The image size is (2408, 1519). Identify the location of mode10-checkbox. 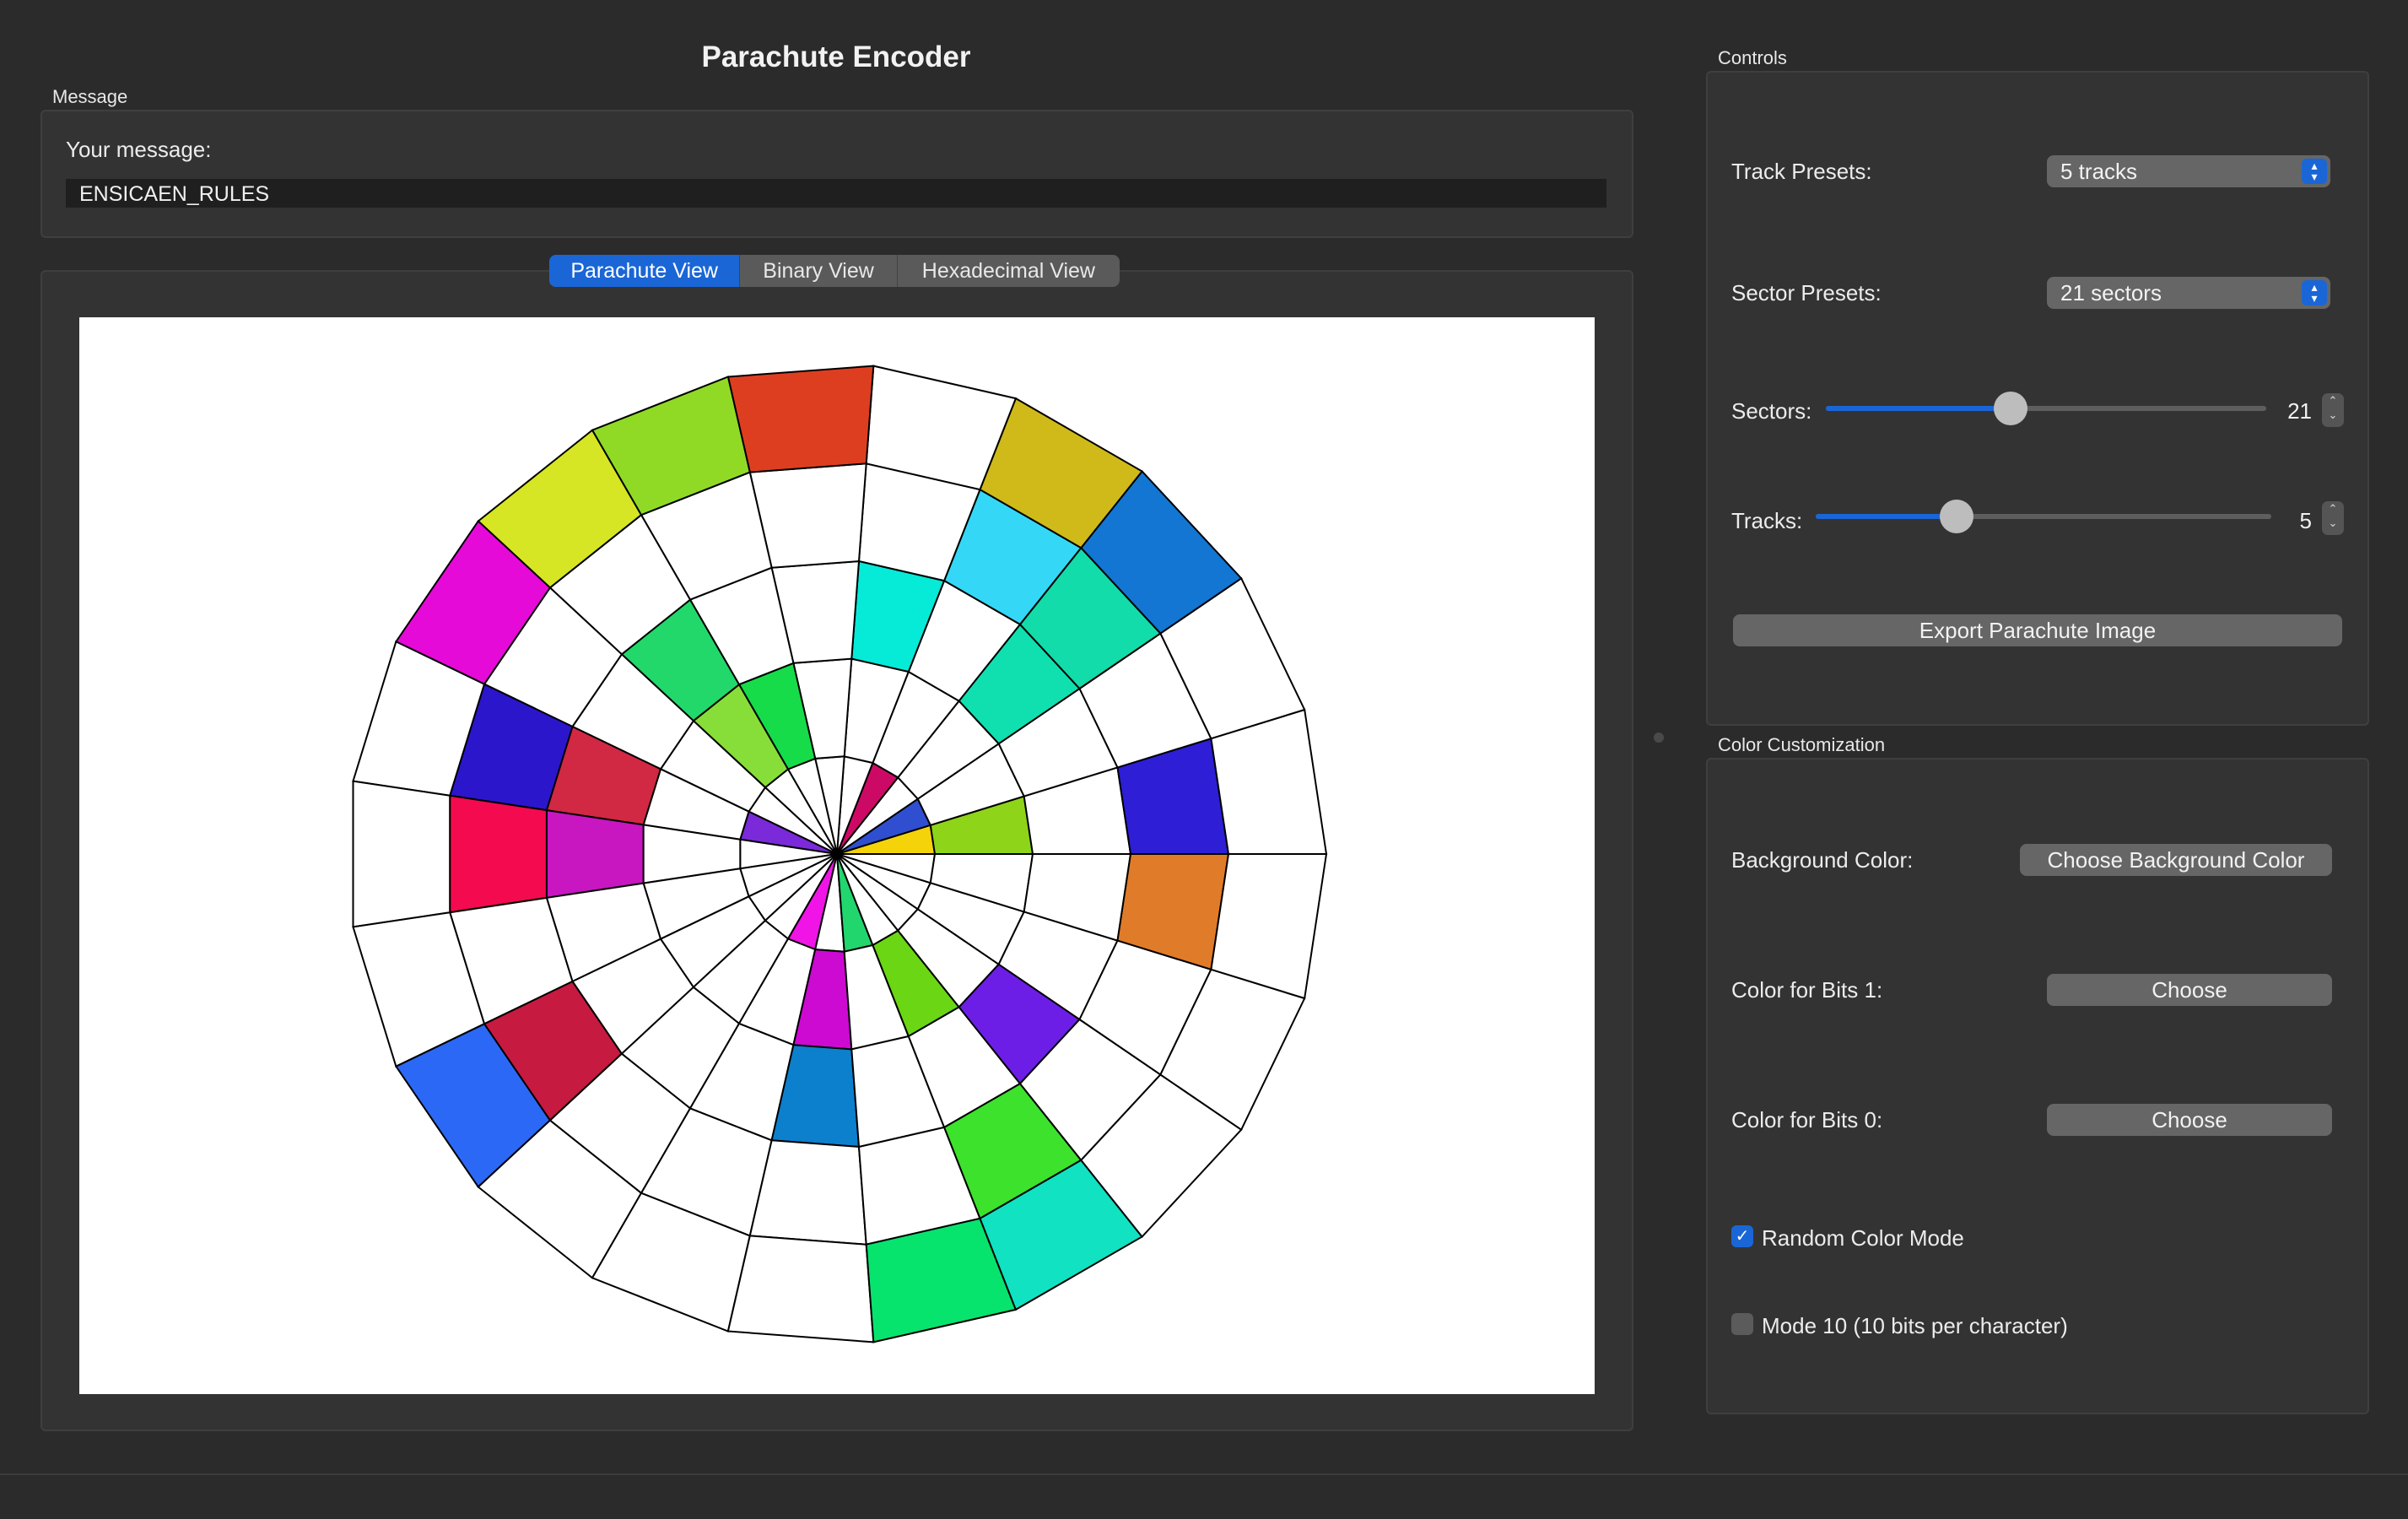
(1742, 1324).